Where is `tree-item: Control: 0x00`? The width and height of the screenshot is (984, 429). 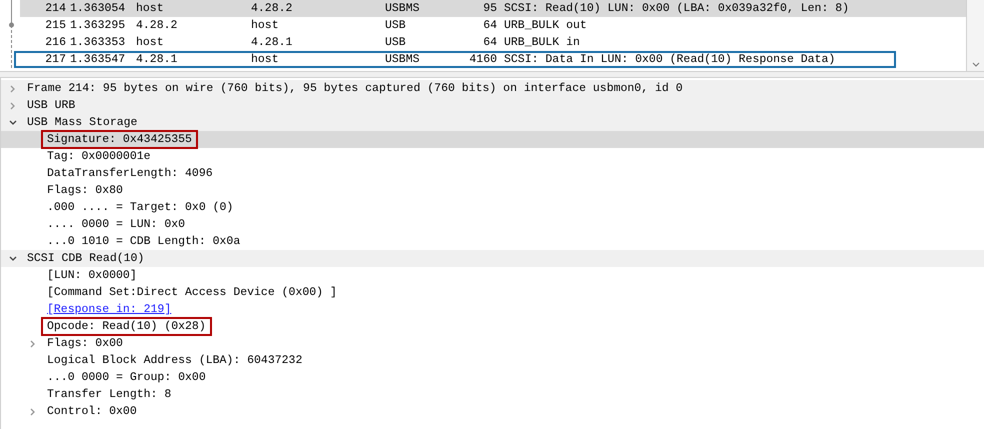 tree-item: Control: 0x00 is located at coordinates (92, 411).